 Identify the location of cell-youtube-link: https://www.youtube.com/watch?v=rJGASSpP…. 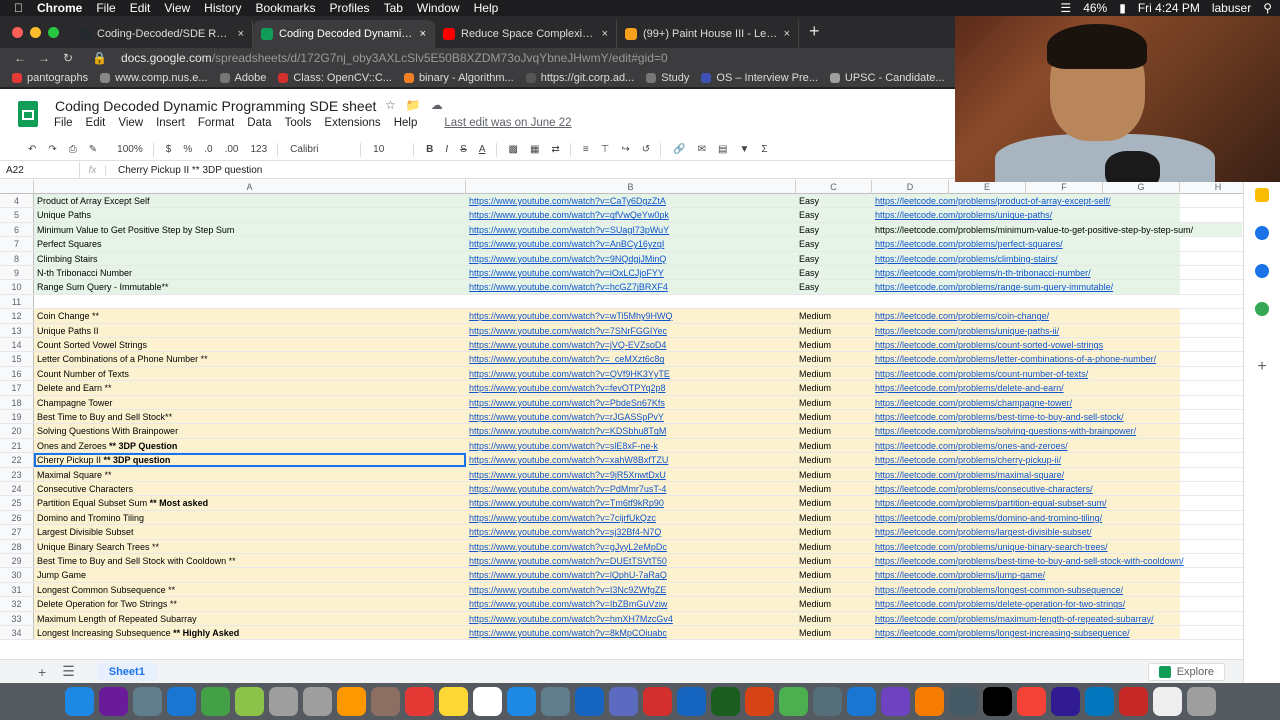
(631, 417).